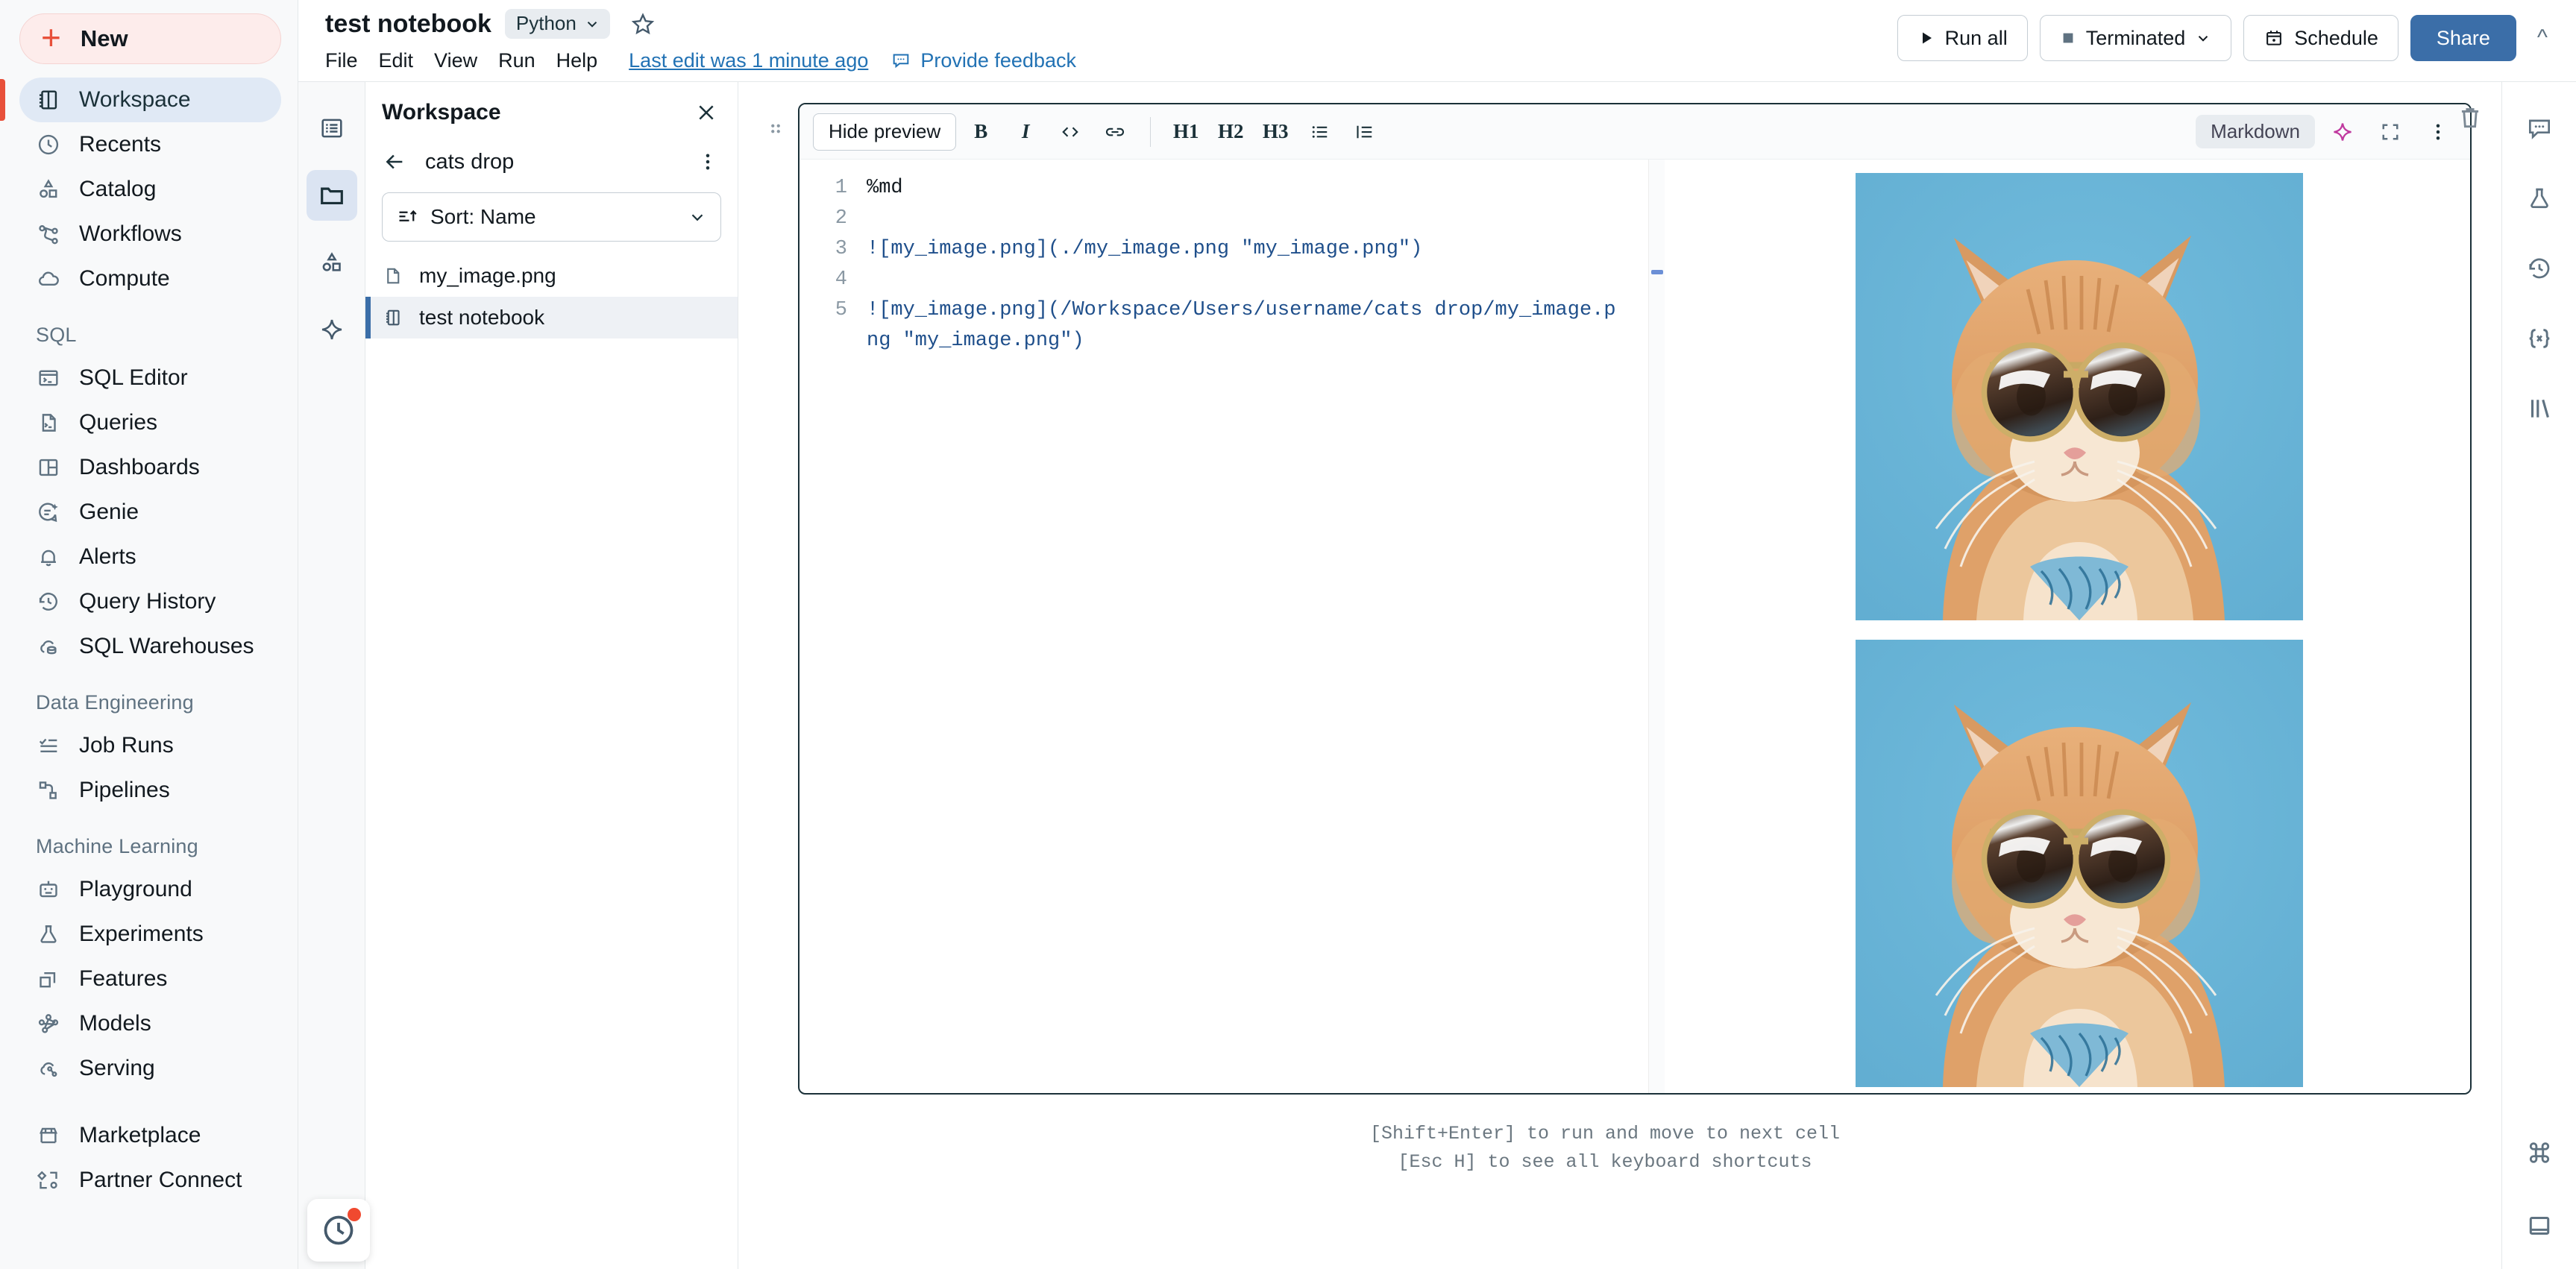 This screenshot has height=1269, width=2576. I want to click on bullet-list-button, so click(1320, 132).